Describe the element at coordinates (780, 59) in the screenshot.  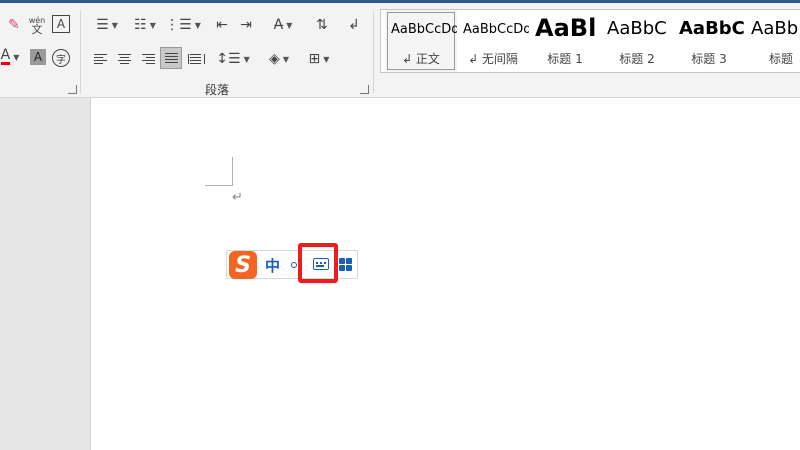
I see `style-name: 标题` at that location.